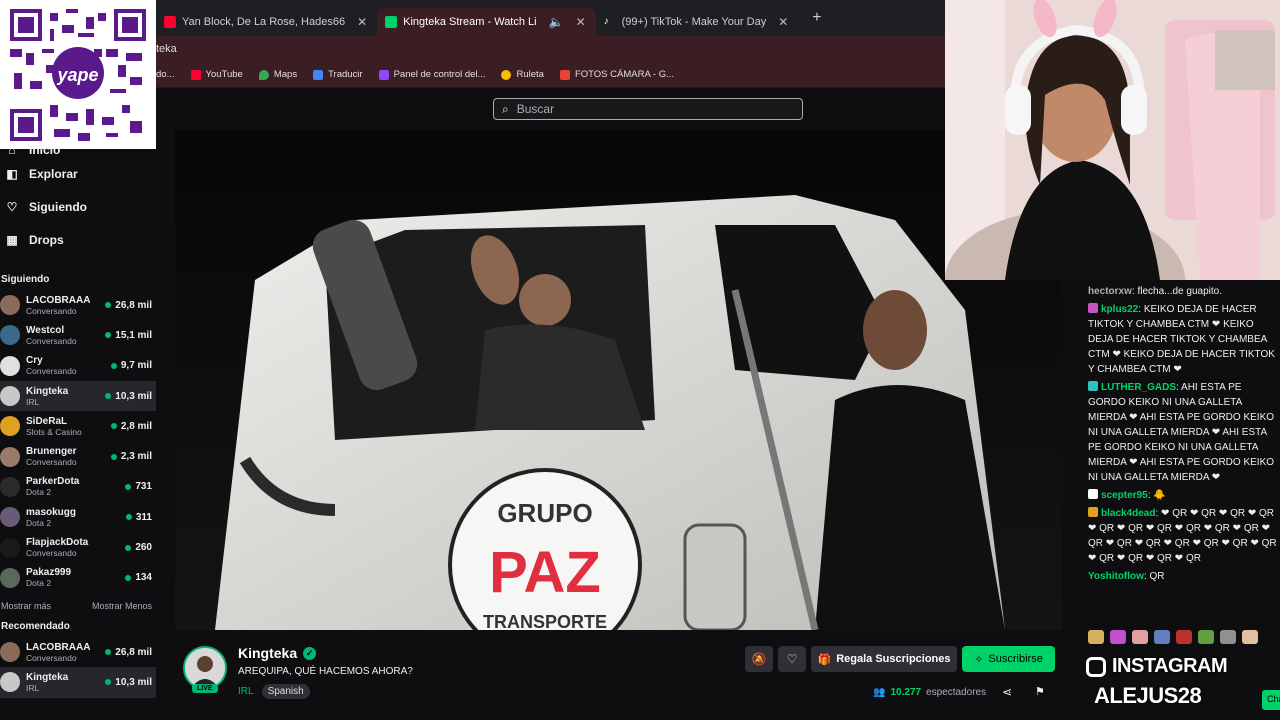 Image resolution: width=1280 pixels, height=720 pixels. What do you see at coordinates (78, 335) in the screenshot?
I see `sidebar-channel-westcol: Westcol Conversando 15,1 mil` at bounding box center [78, 335].